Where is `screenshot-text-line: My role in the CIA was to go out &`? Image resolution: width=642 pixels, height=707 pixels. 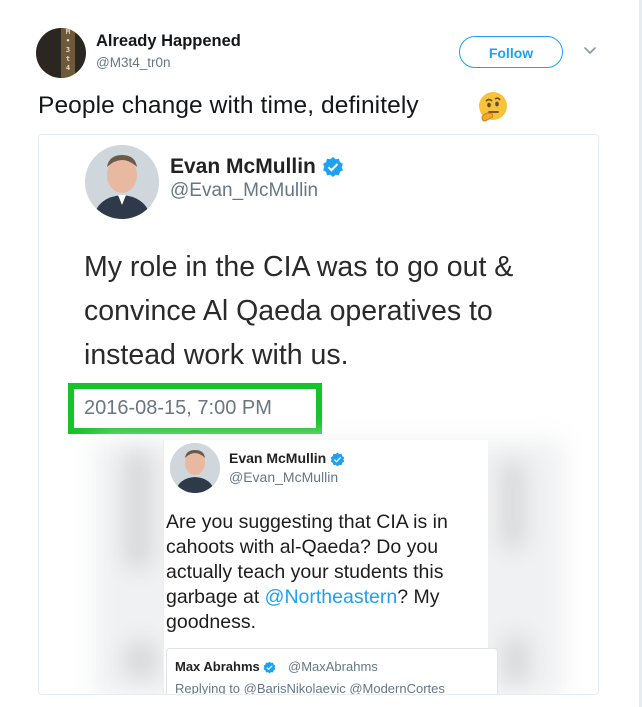
screenshot-text-line: My role in the CIA was to go out & is located at coordinates (299, 267).